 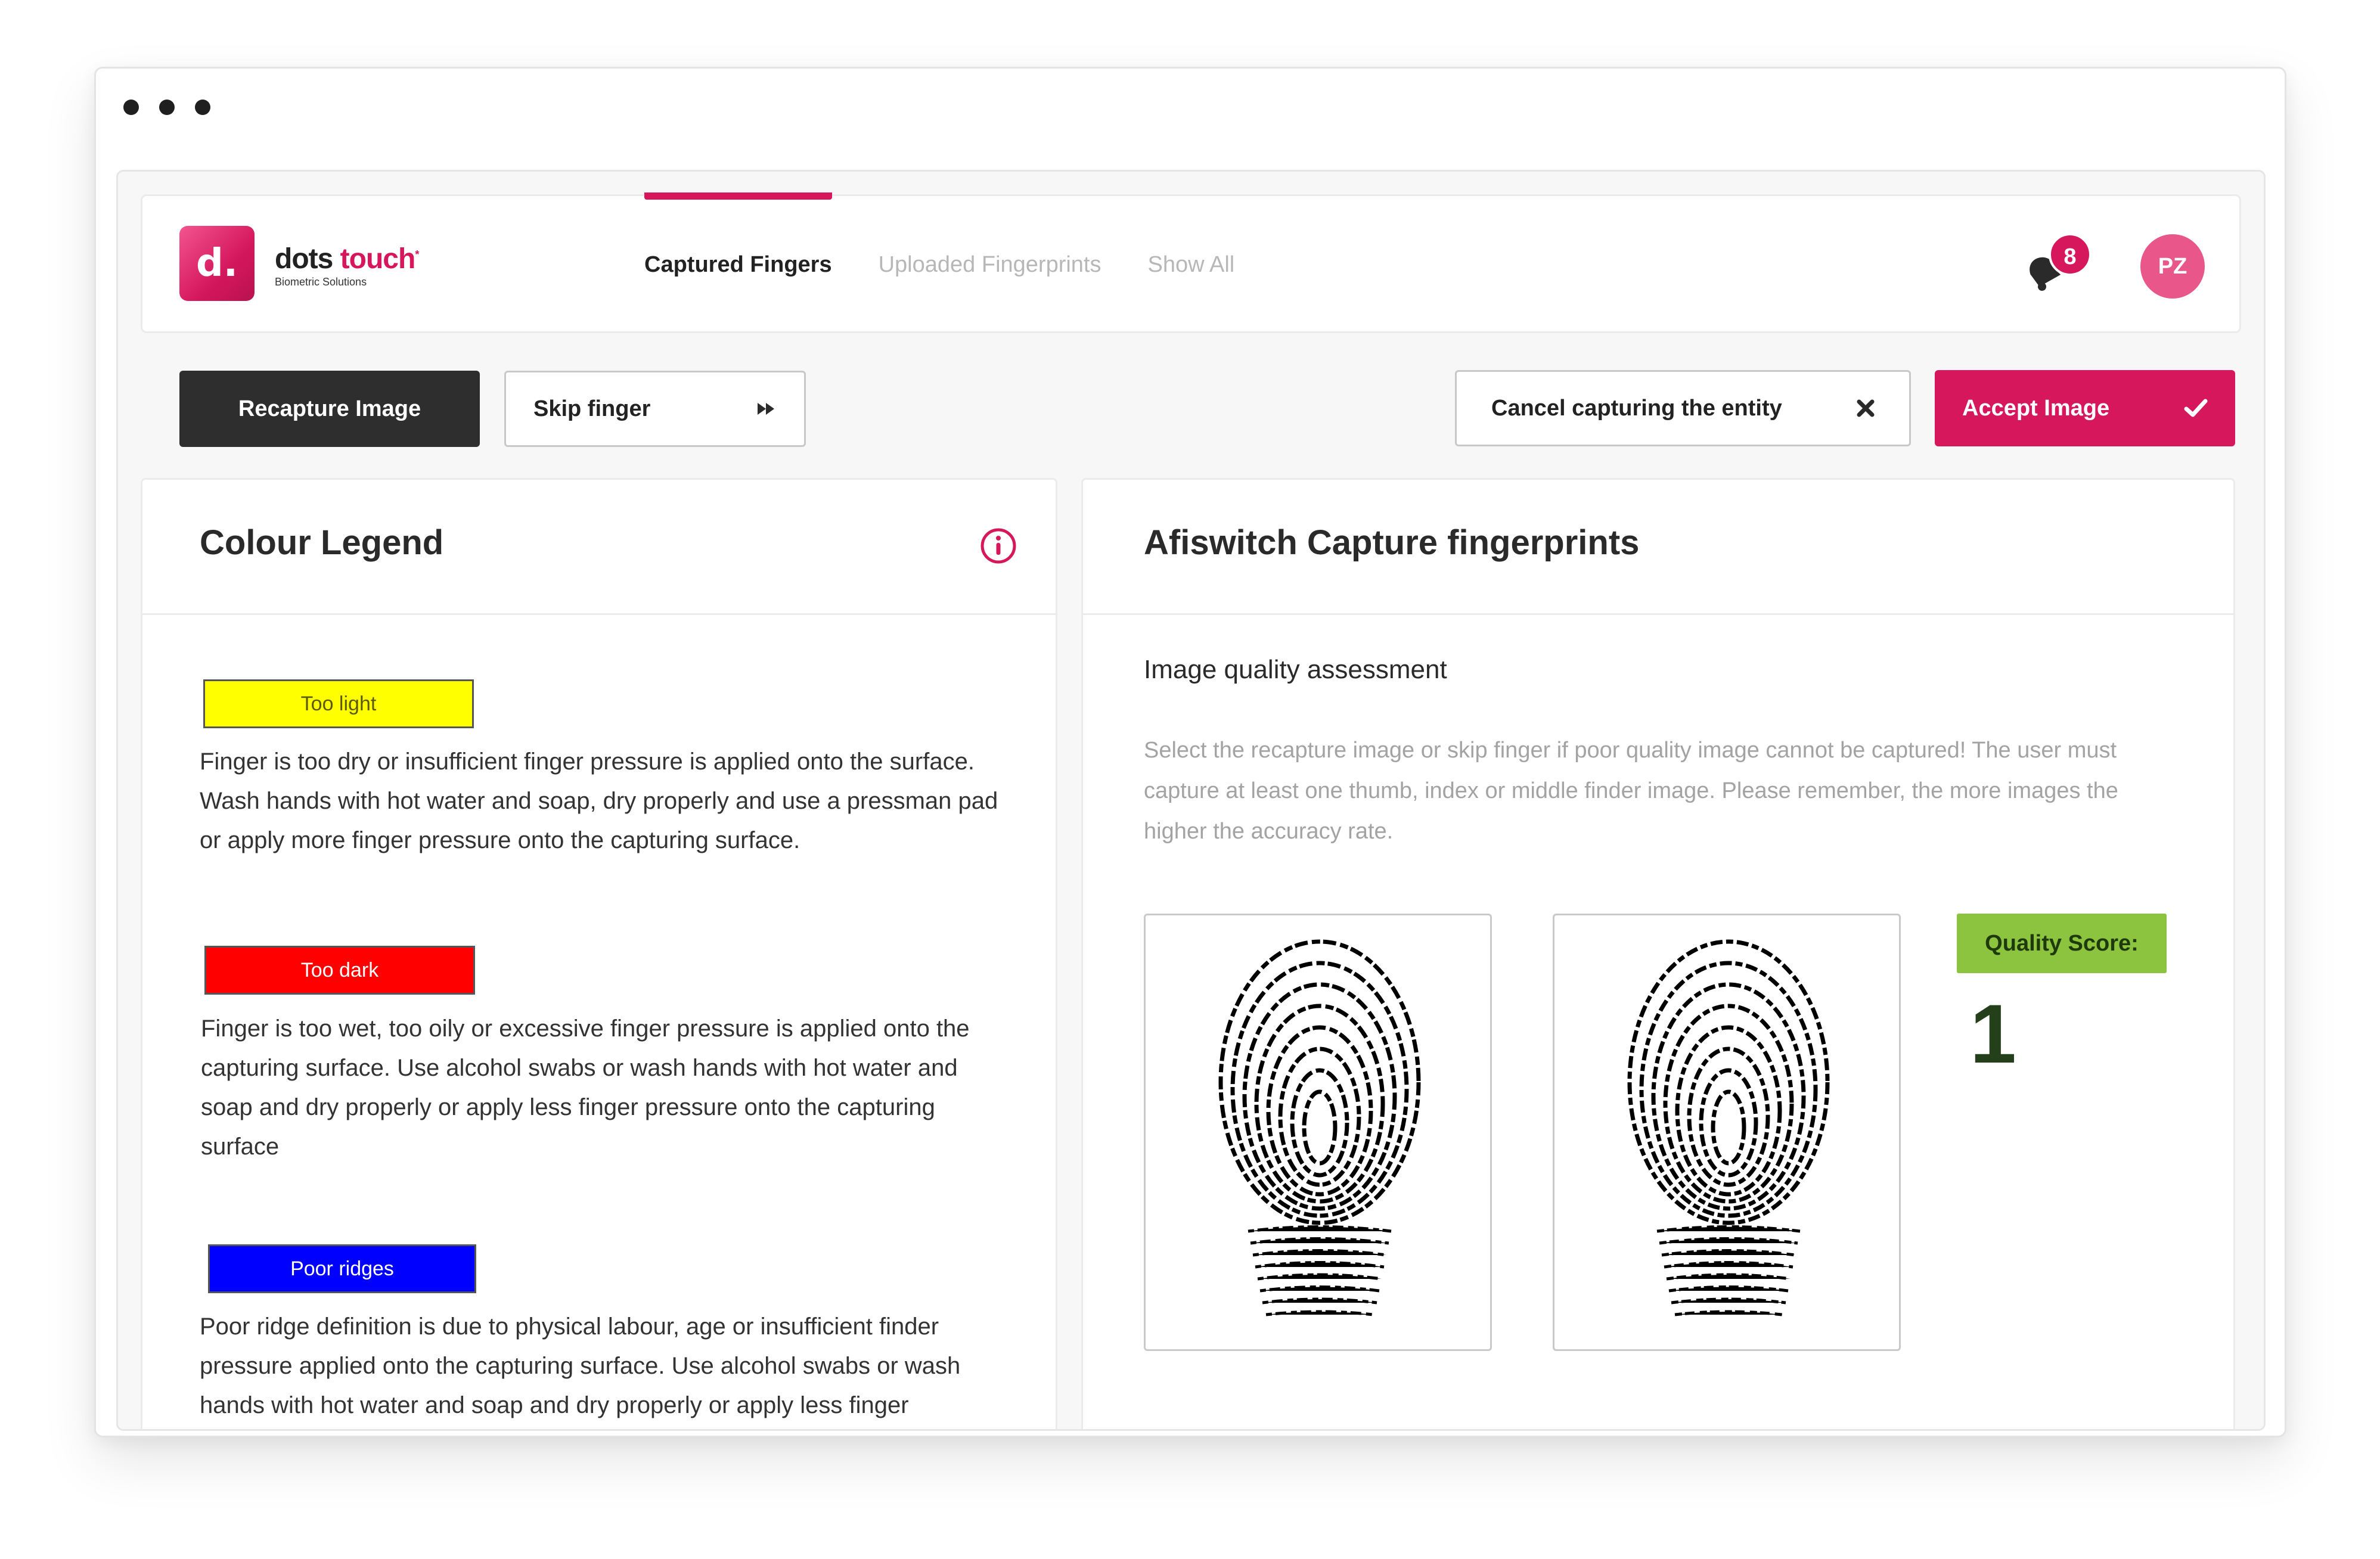 I want to click on fast-forward-icon, so click(x=766, y=409).